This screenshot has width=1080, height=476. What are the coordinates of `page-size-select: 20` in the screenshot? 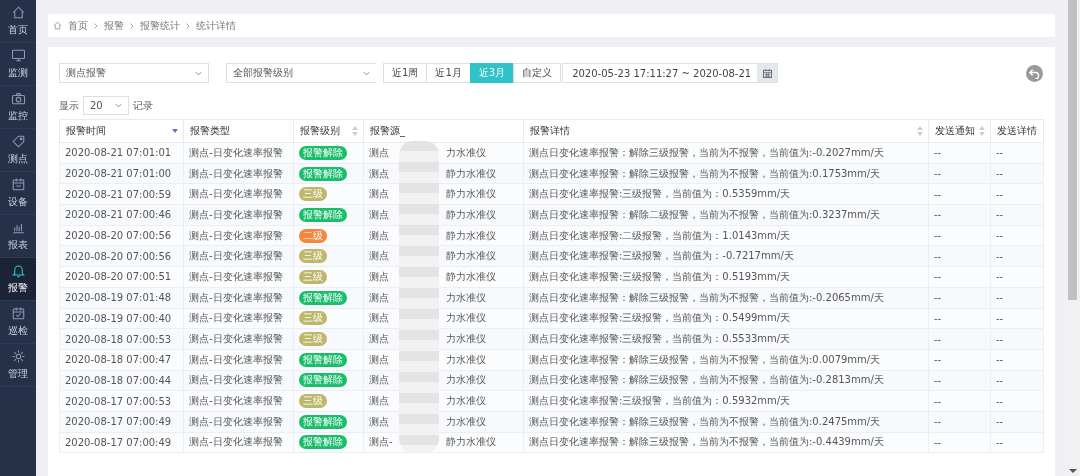 It's located at (106, 105).